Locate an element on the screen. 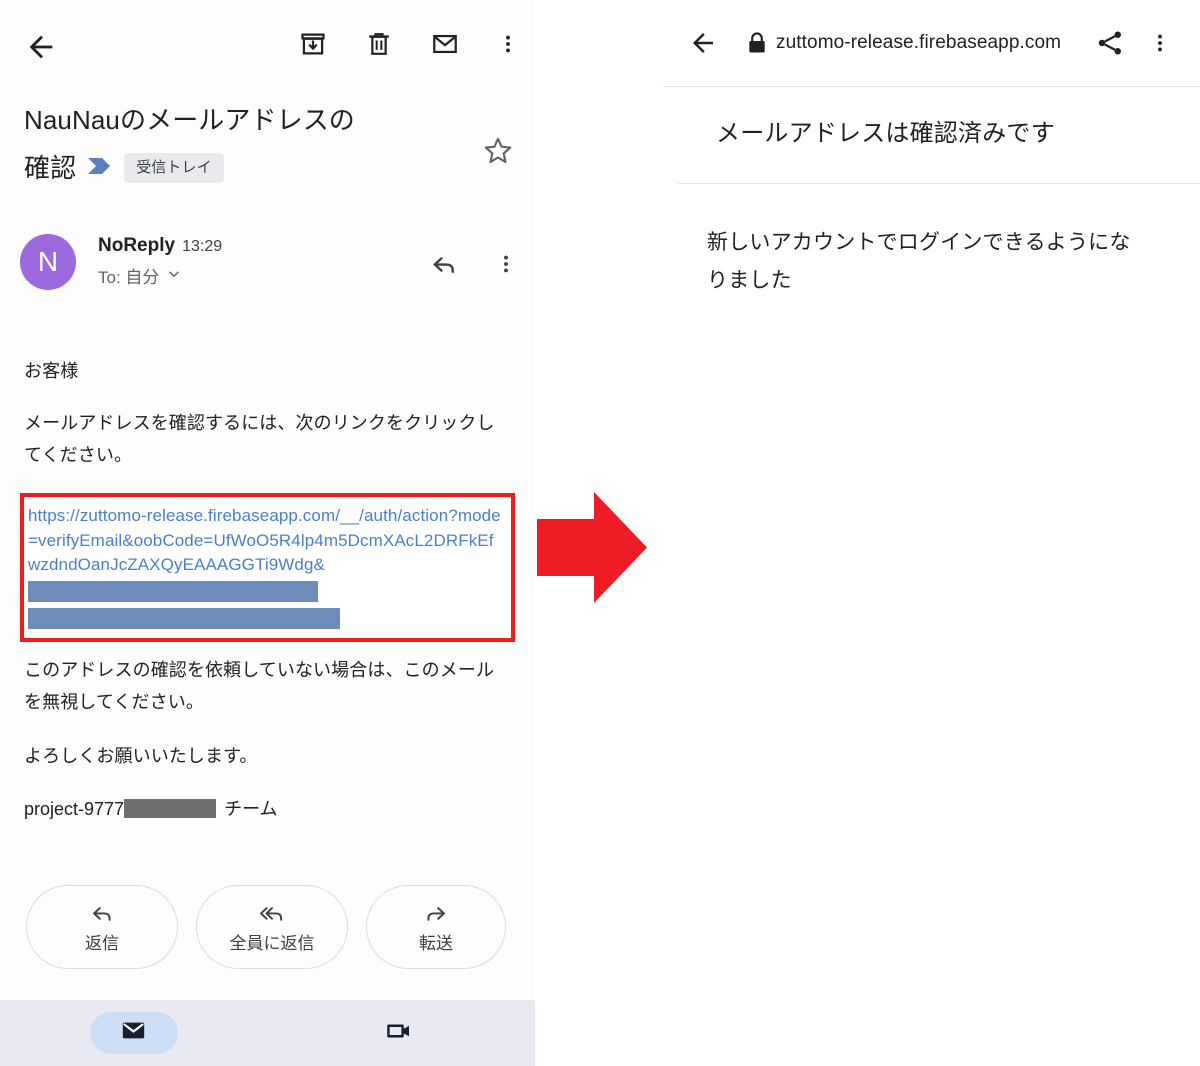 This screenshot has width=1200, height=1066. body-greeting: お客様 is located at coordinates (51, 371).